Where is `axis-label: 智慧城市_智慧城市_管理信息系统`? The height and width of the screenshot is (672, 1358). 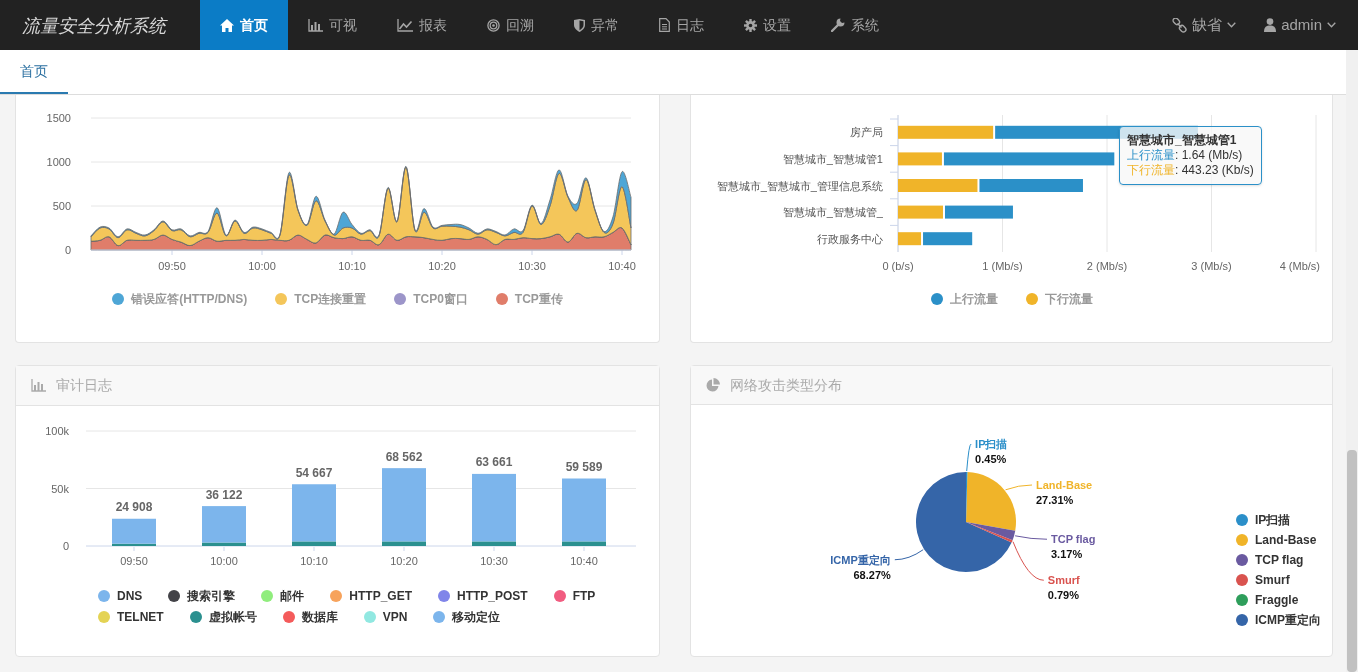
axis-label: 智慧城市_智慧城市_管理信息系统 is located at coordinates (799, 185).